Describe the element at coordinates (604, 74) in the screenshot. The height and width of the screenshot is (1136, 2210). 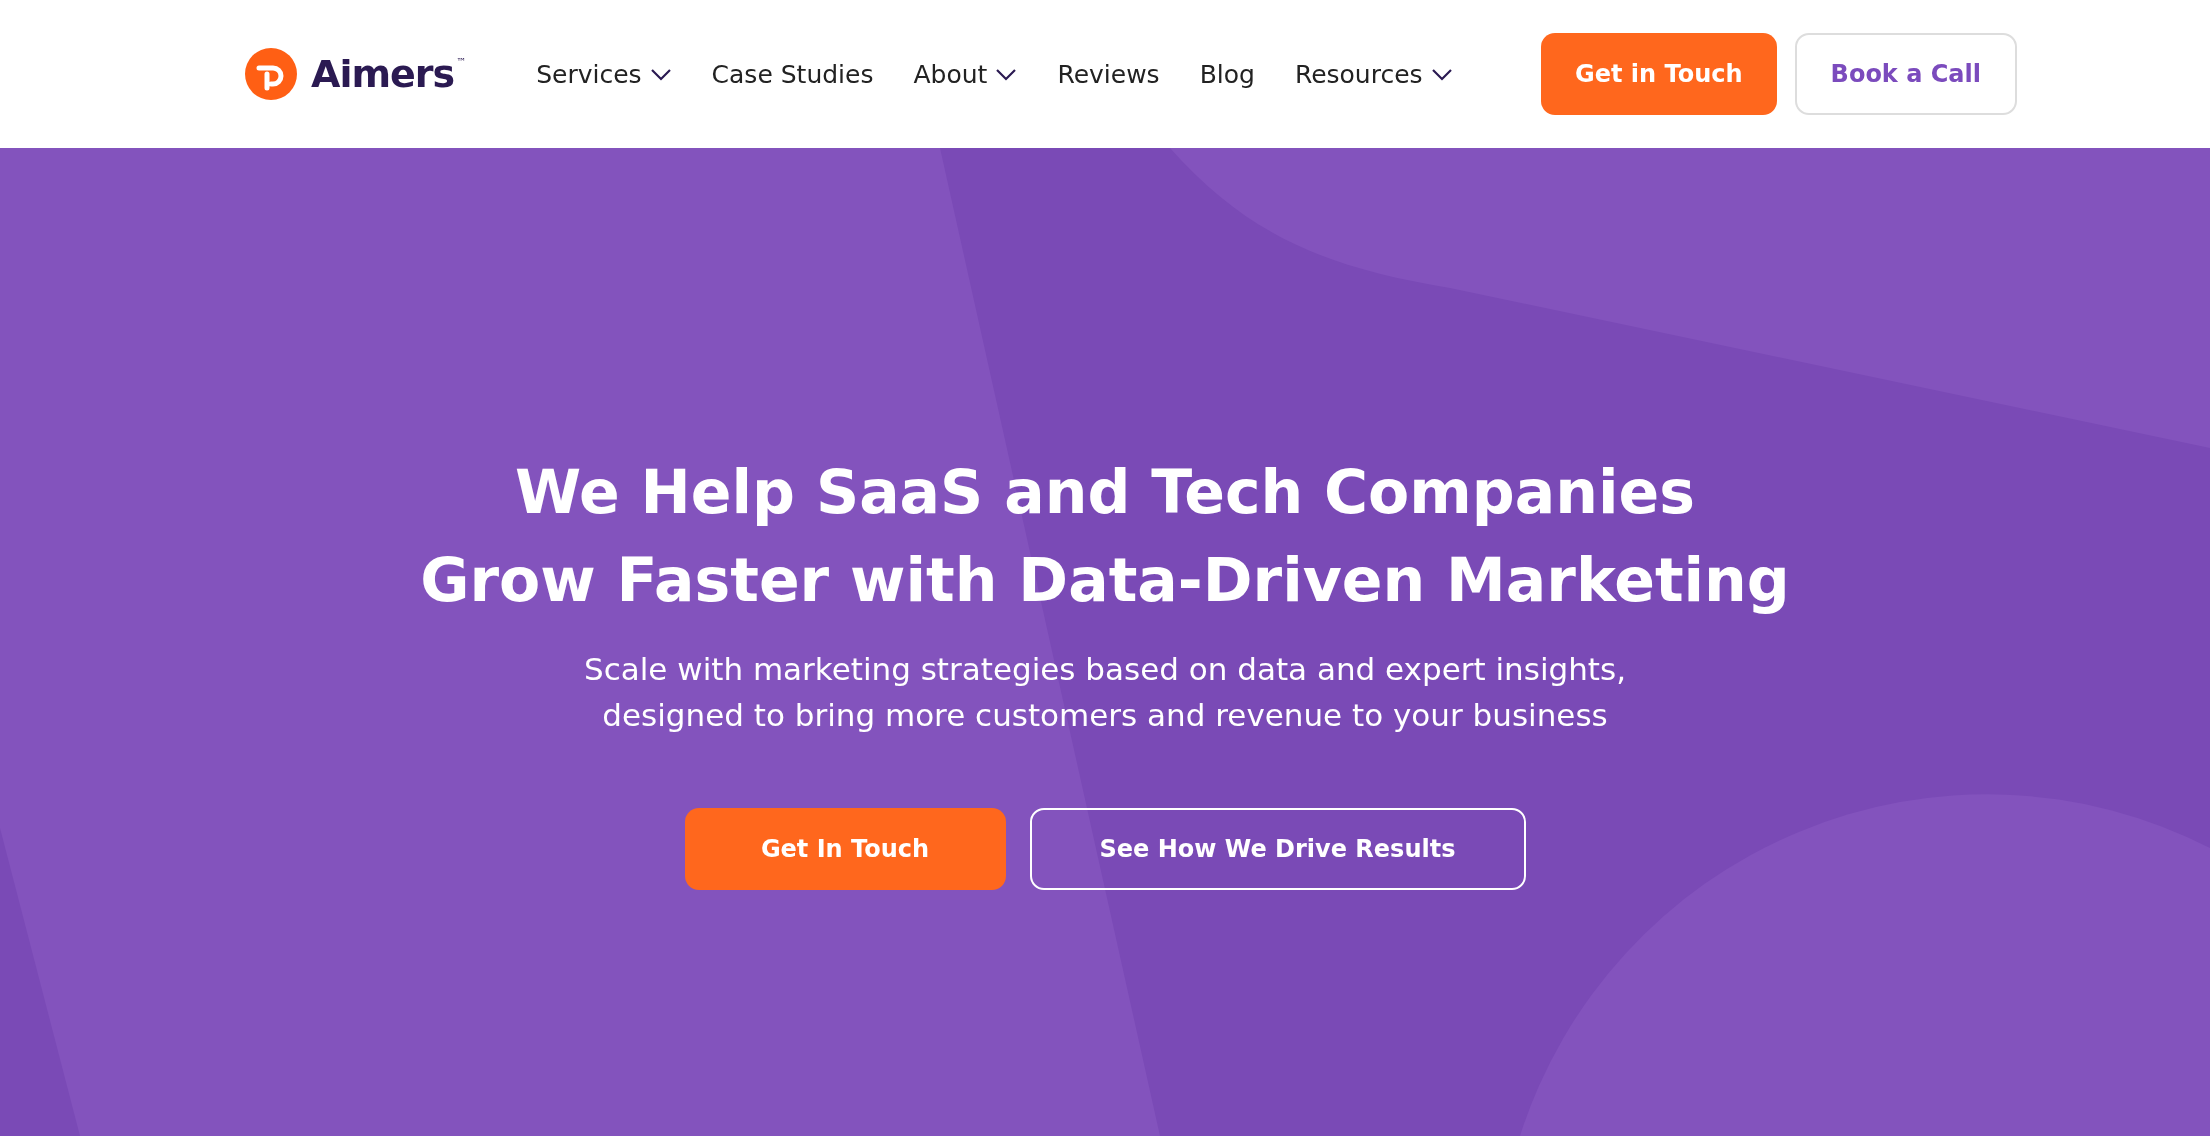
I see `nav-link: Services` at that location.